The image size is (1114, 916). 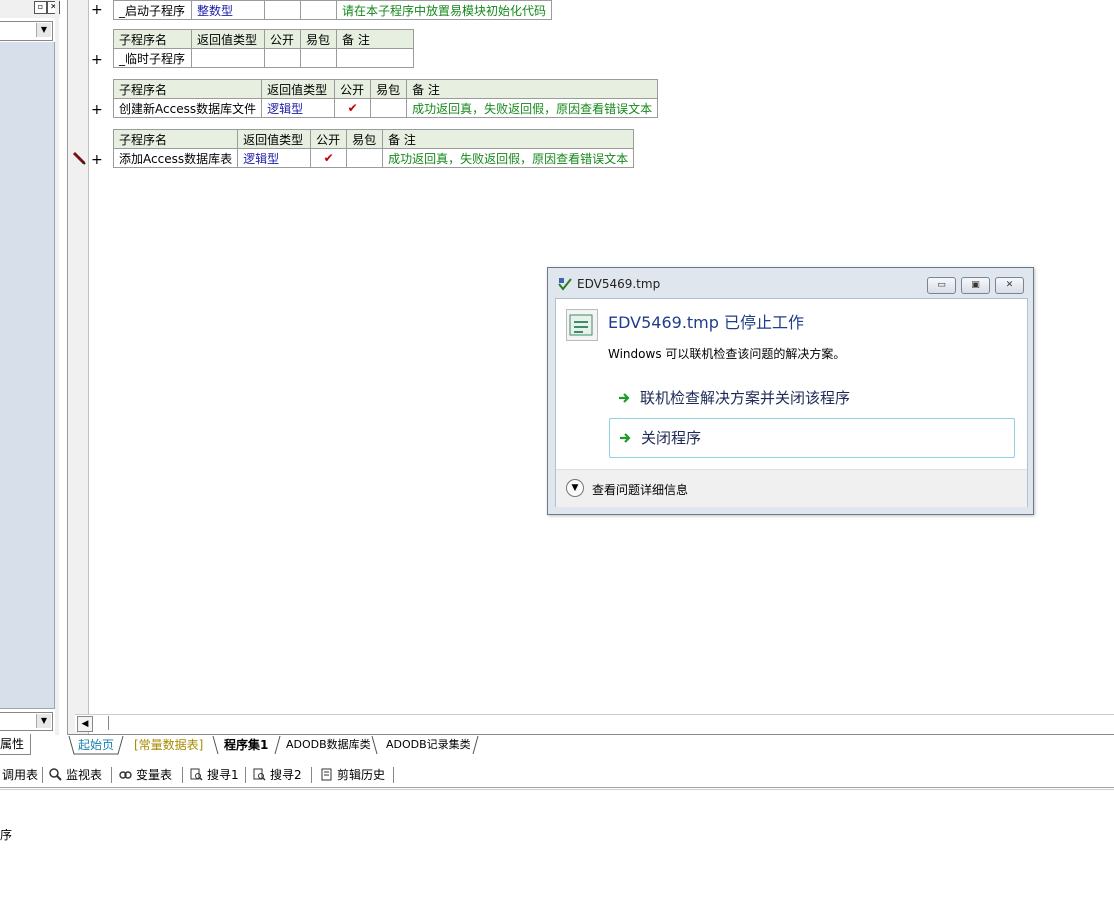 What do you see at coordinates (671, 438) in the screenshot?
I see `close-program-label: 关闭程序` at bounding box center [671, 438].